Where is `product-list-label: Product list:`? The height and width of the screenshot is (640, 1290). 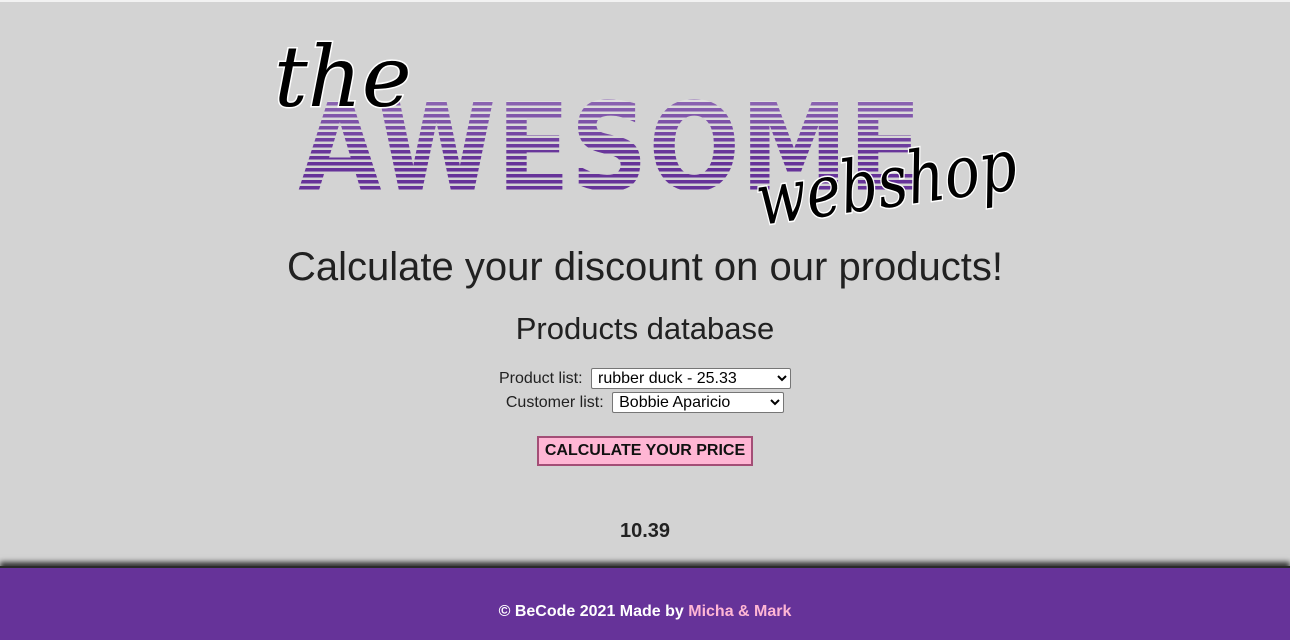 product-list-label: Product list: is located at coordinates (540, 378).